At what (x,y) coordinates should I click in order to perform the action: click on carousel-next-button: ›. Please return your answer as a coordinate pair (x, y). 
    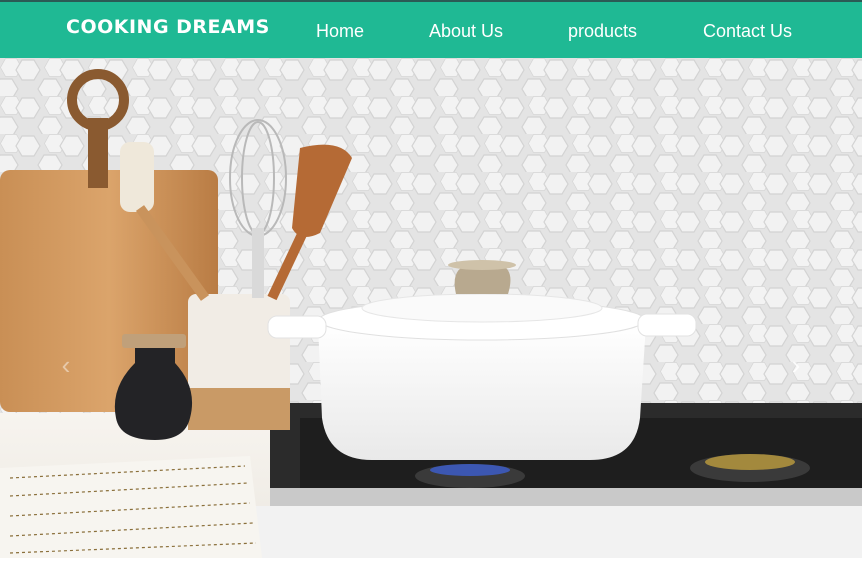
    Looking at the image, I should click on (796, 365).